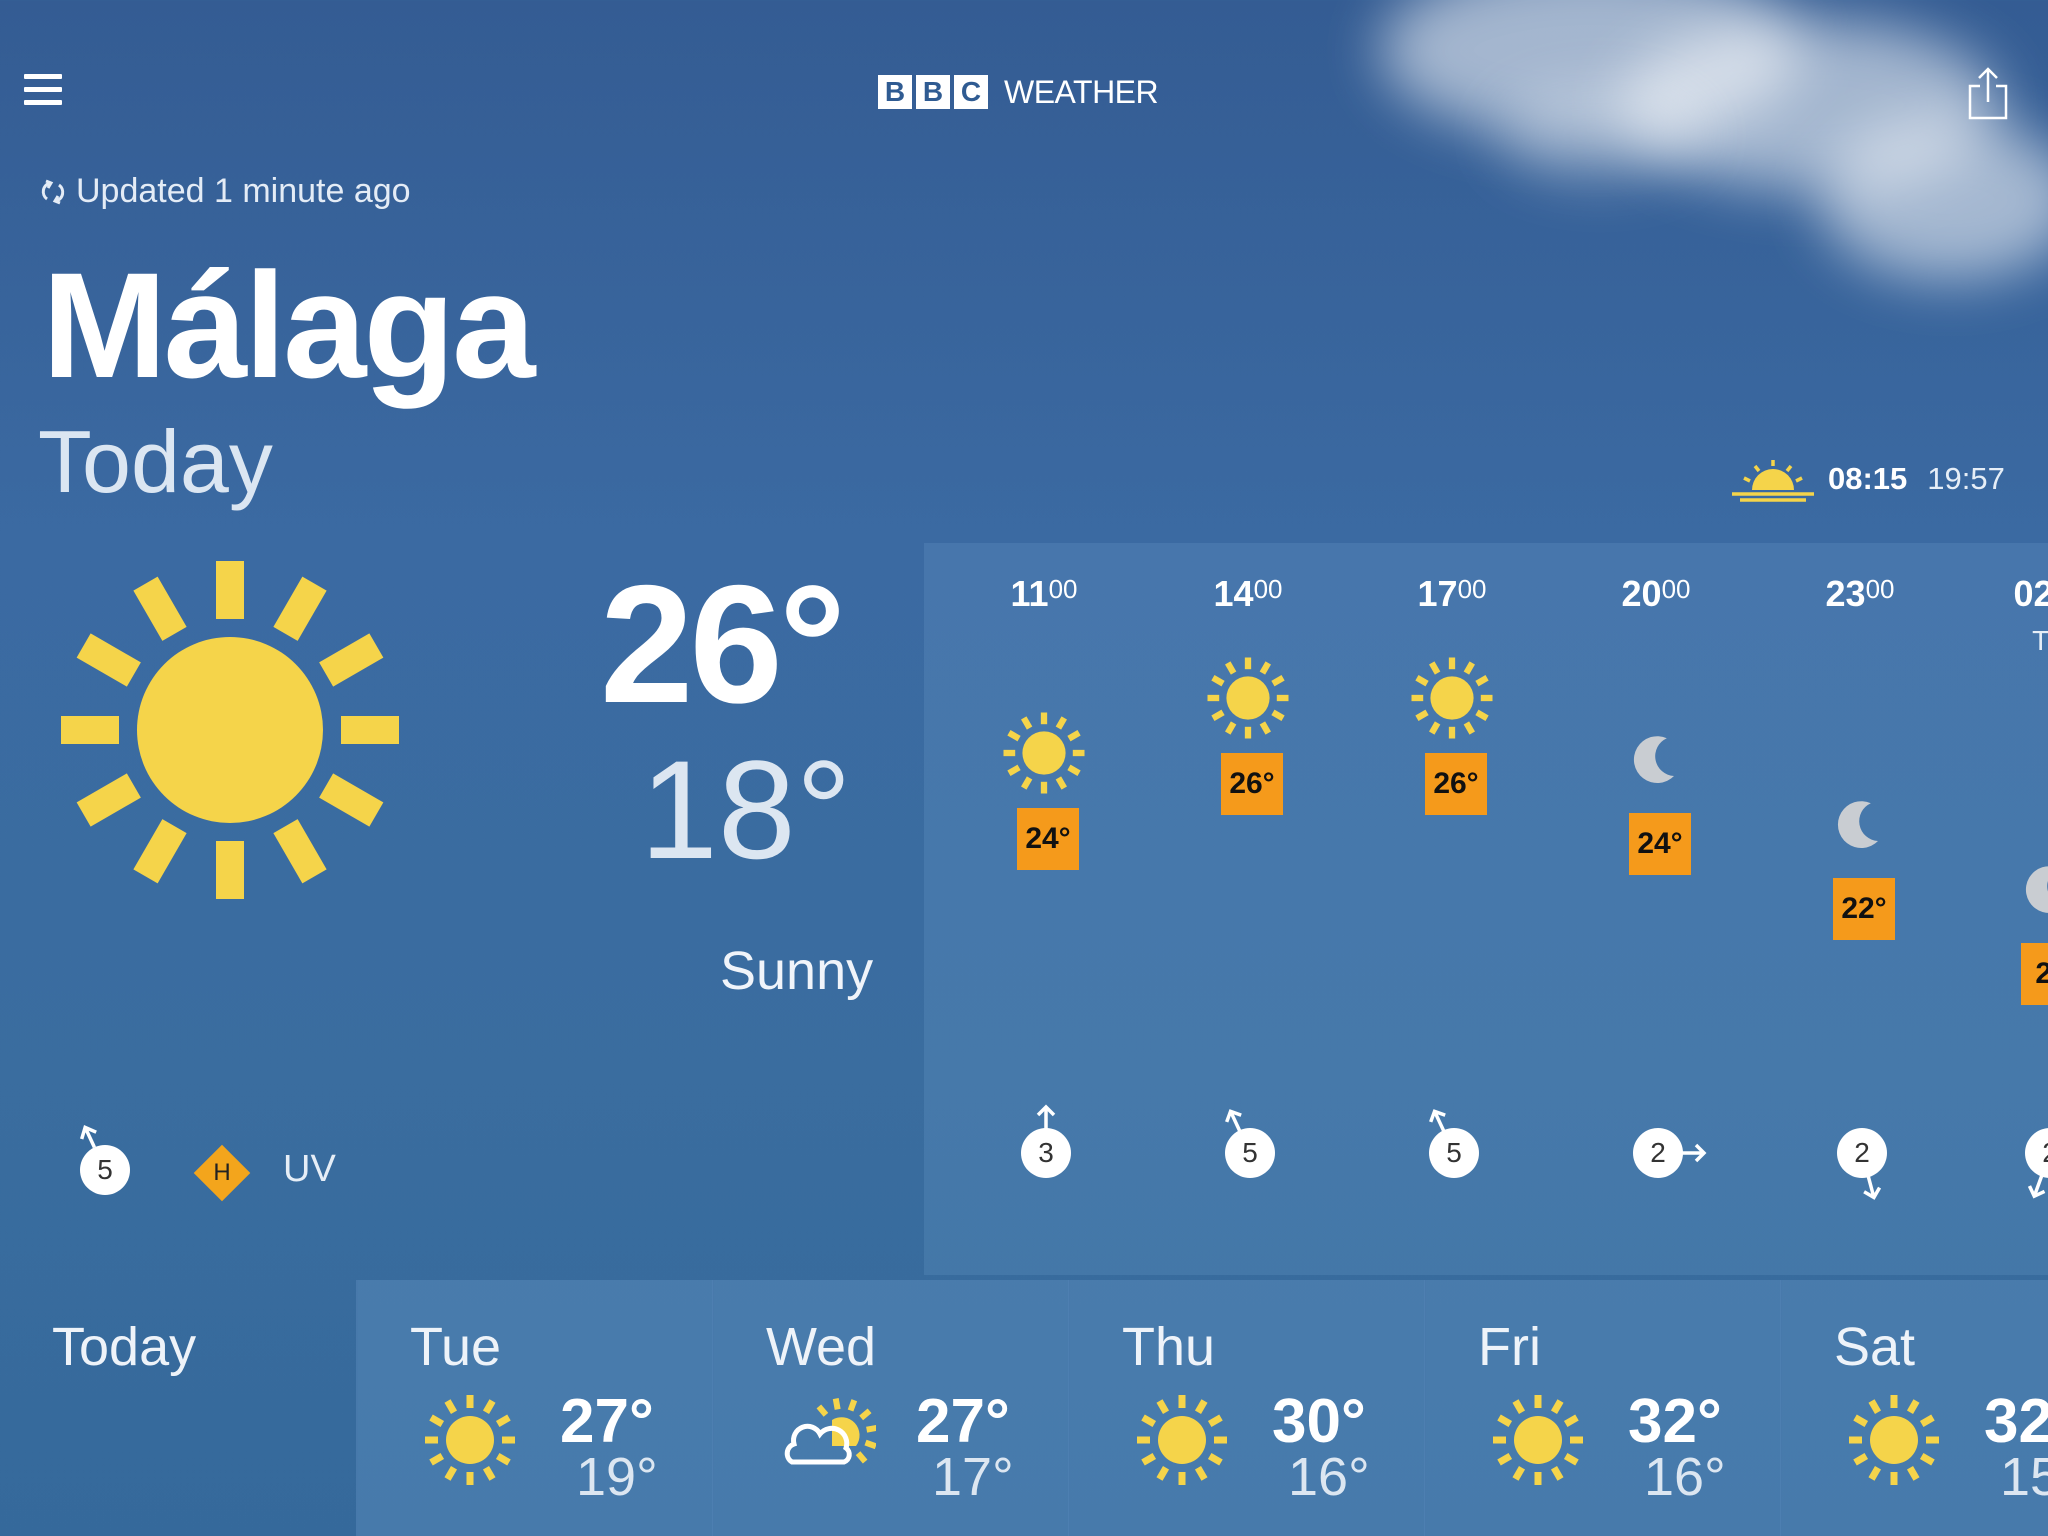  Describe the element at coordinates (1452, 909) in the screenshot. I see `hourly-item: 1700 26° 5` at that location.